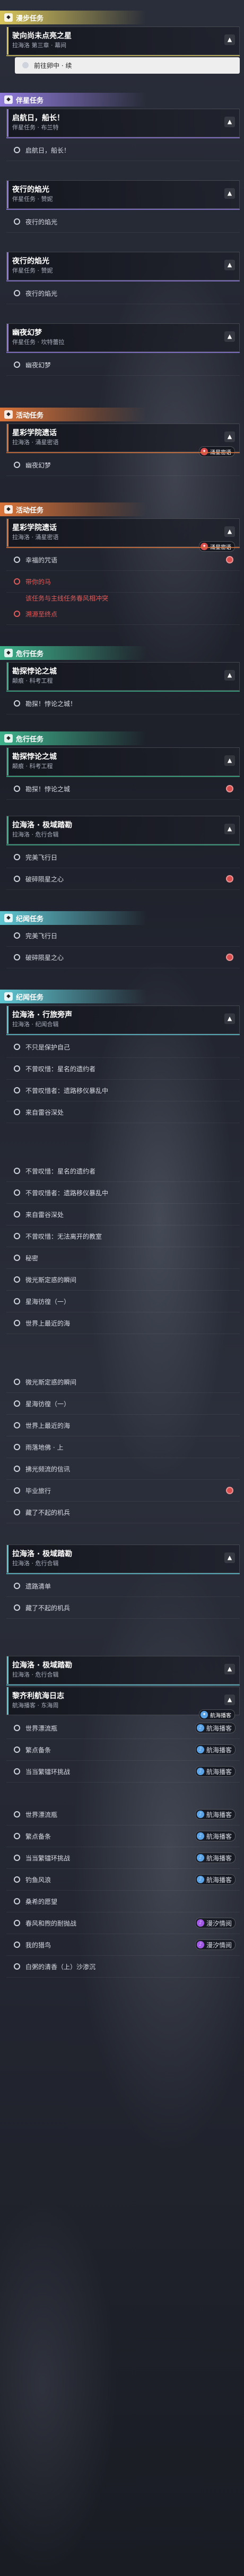 This screenshot has height=2576, width=244. Describe the element at coordinates (42, 36) in the screenshot. I see `quest-title: 驶向尚未点亮之星` at that location.